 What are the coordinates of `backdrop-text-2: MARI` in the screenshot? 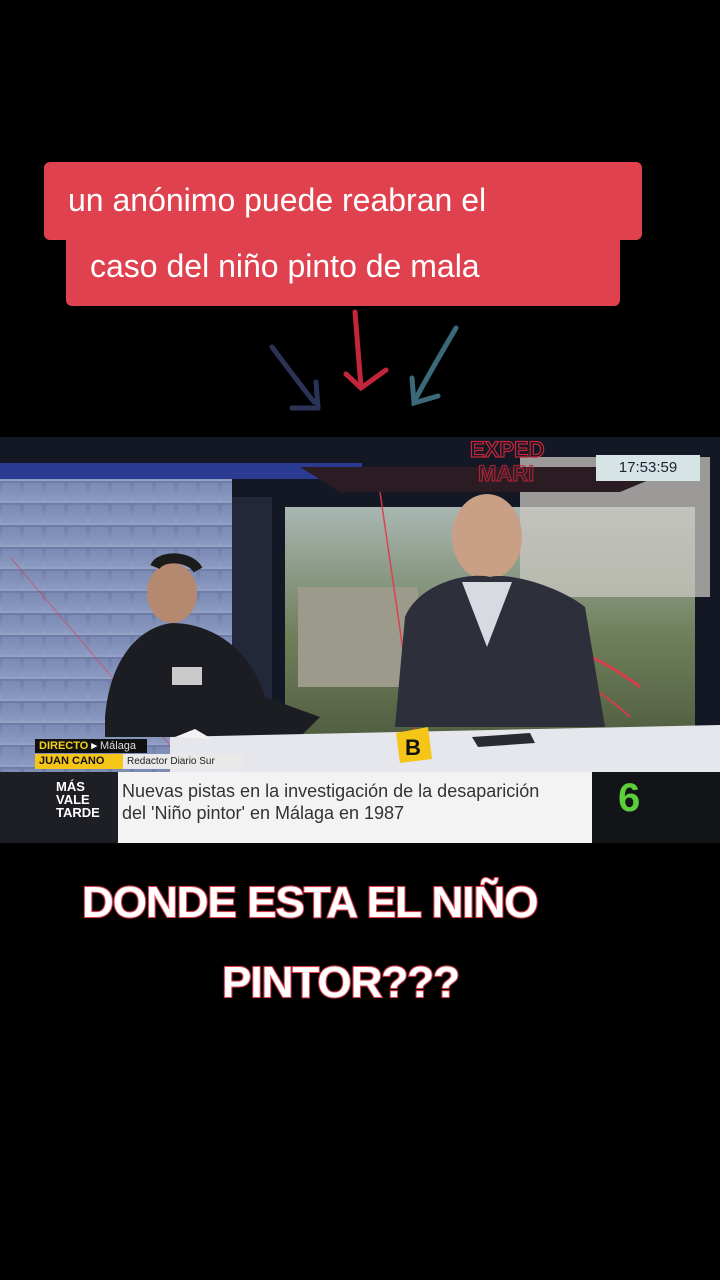 It's located at (506, 473).